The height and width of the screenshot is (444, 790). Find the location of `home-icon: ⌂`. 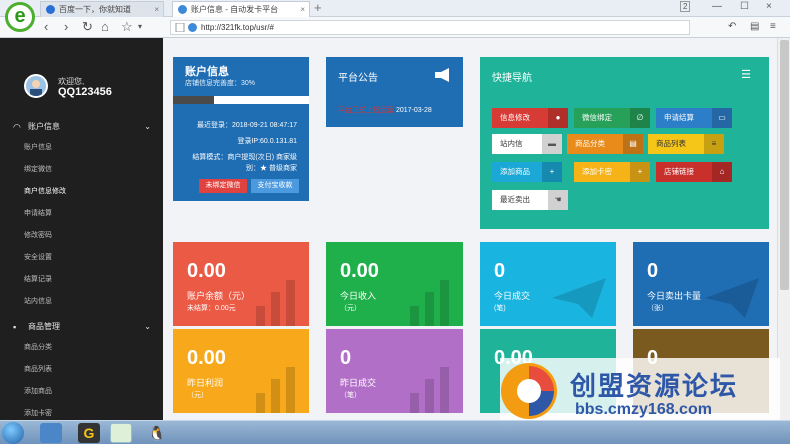

home-icon: ⌂ is located at coordinates (105, 27).